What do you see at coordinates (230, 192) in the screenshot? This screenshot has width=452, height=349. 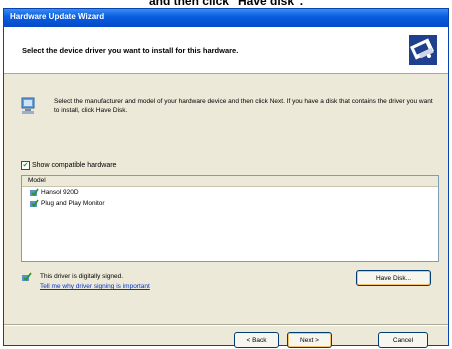 I see `list-item: Hansol 920D` at bounding box center [230, 192].